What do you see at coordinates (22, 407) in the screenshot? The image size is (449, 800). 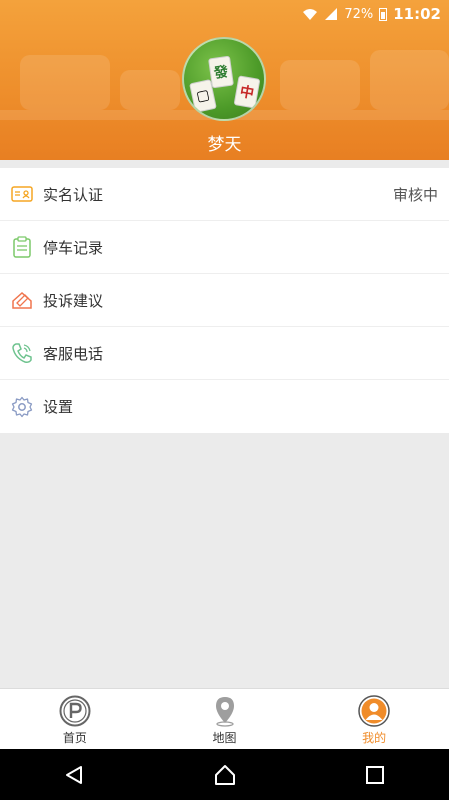 I see `gear-icon` at bounding box center [22, 407].